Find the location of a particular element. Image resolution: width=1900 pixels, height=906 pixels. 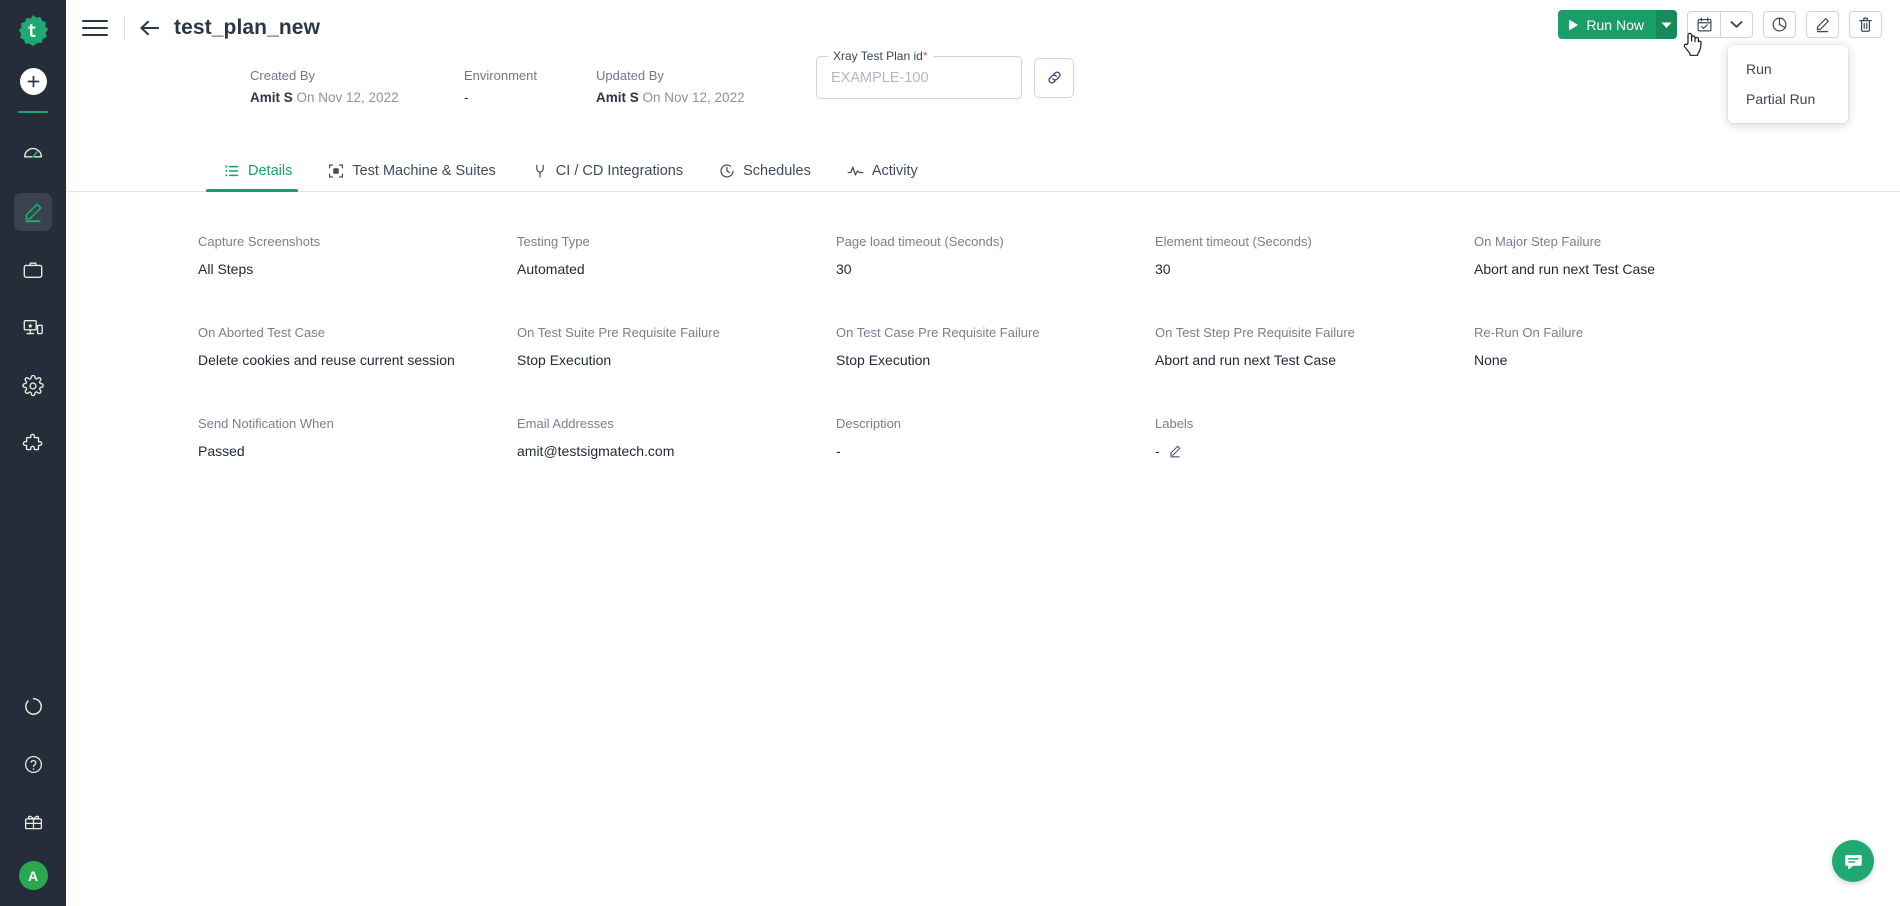

sidebar-item-addons is located at coordinates (33, 444).